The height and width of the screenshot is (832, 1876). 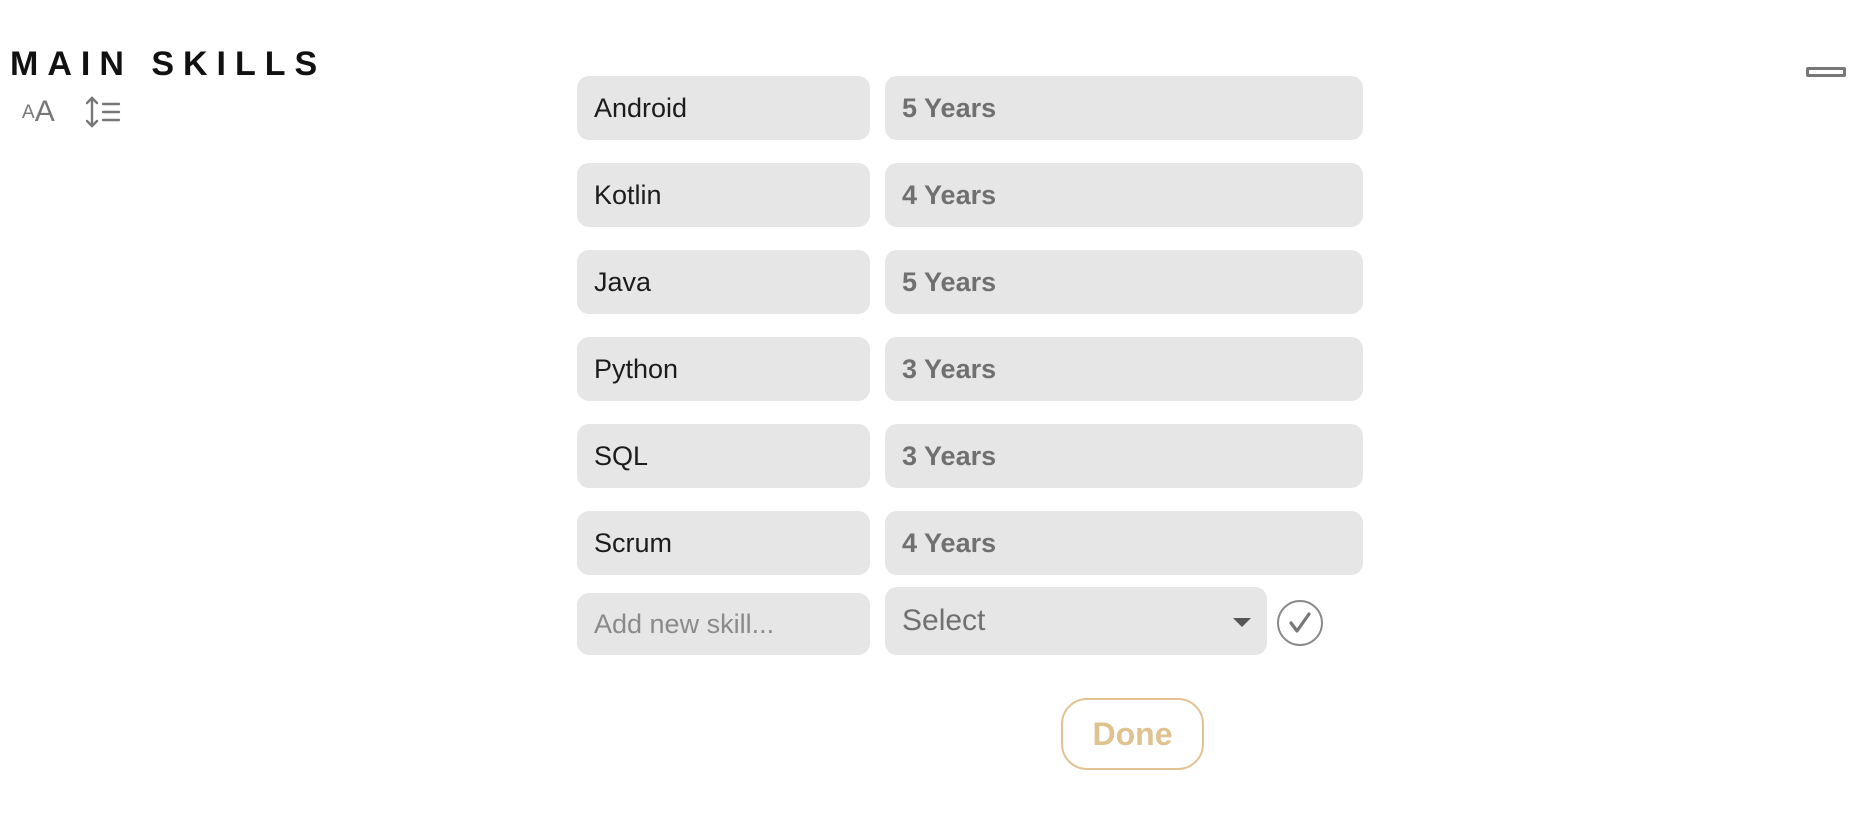 I want to click on page-title: MAIN SKILLS, so click(x=168, y=64).